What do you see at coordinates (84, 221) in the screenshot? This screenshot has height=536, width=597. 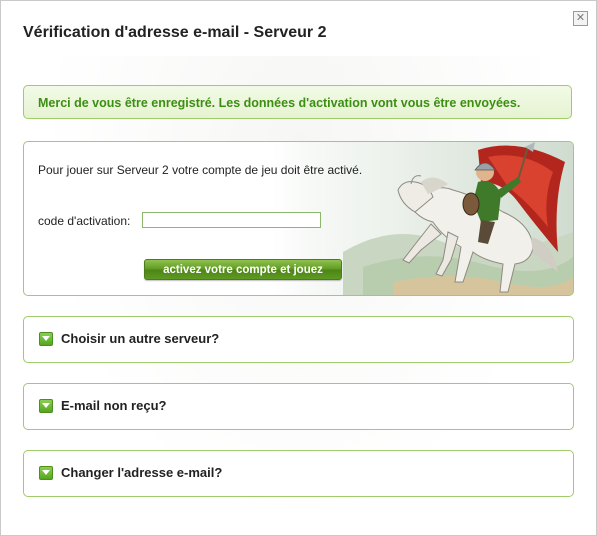 I see `activation-code-label: code d'activation:` at bounding box center [84, 221].